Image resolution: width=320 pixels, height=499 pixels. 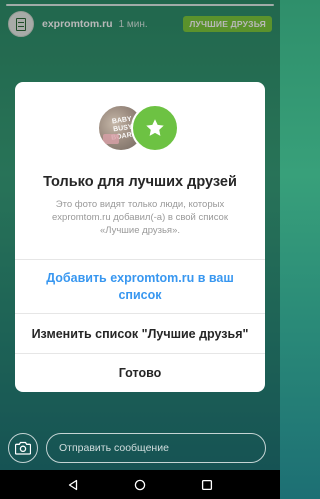 I want to click on reply-input, so click(x=156, y=448).